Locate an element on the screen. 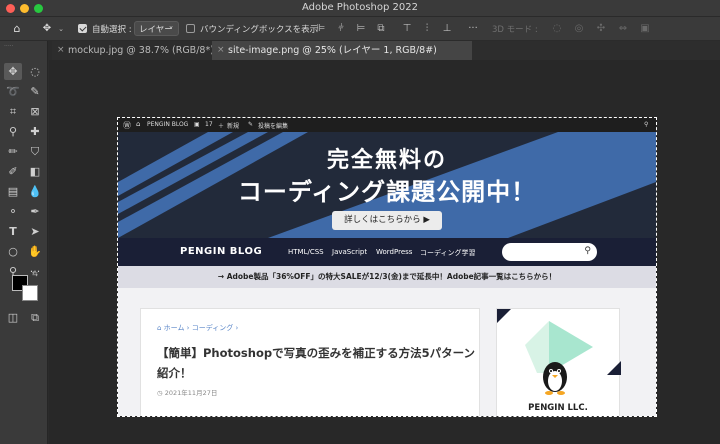  blur-tool-icon: 💧 is located at coordinates (35, 191).